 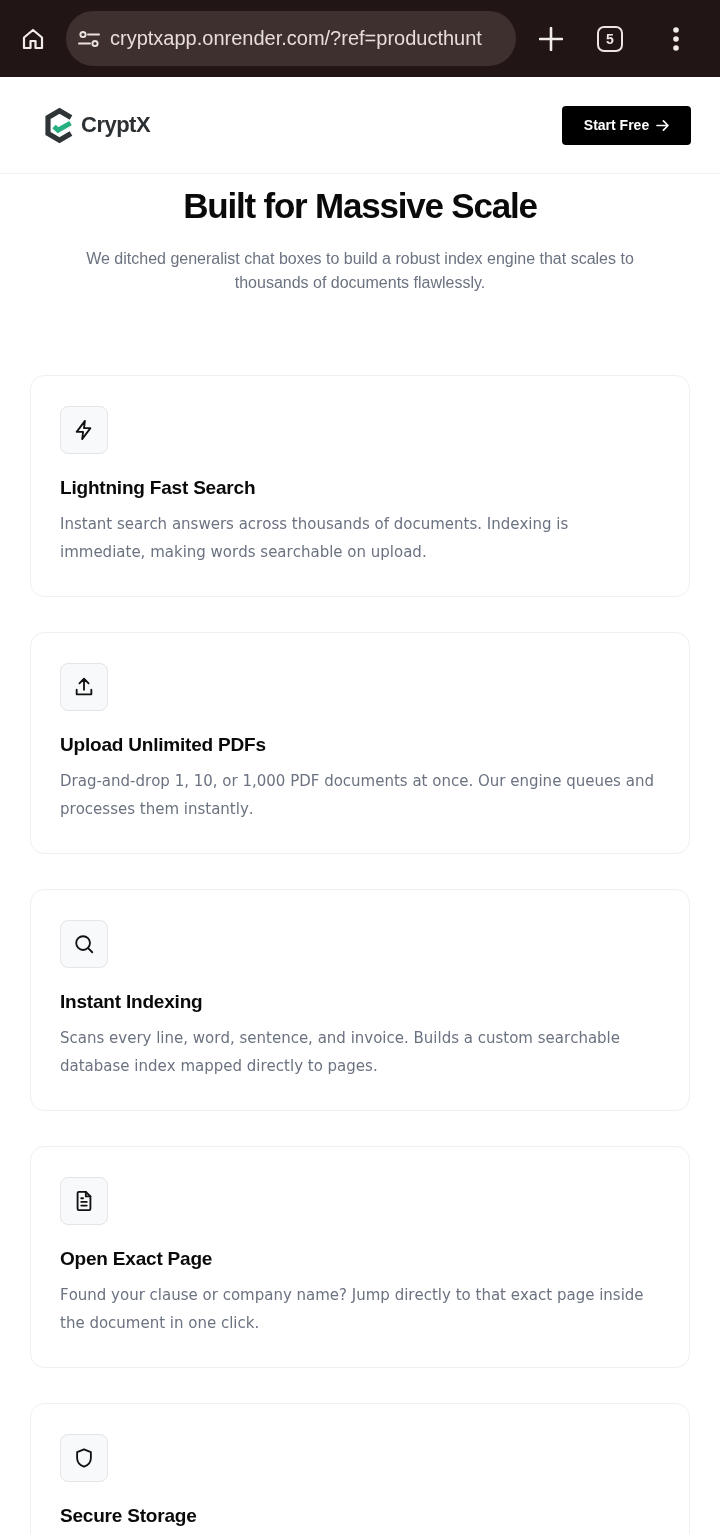 I want to click on section-subtitle: We ditched generalist chat boxes to build a robust index engine that scales to thousands of documents flawlessly., so click(x=360, y=271).